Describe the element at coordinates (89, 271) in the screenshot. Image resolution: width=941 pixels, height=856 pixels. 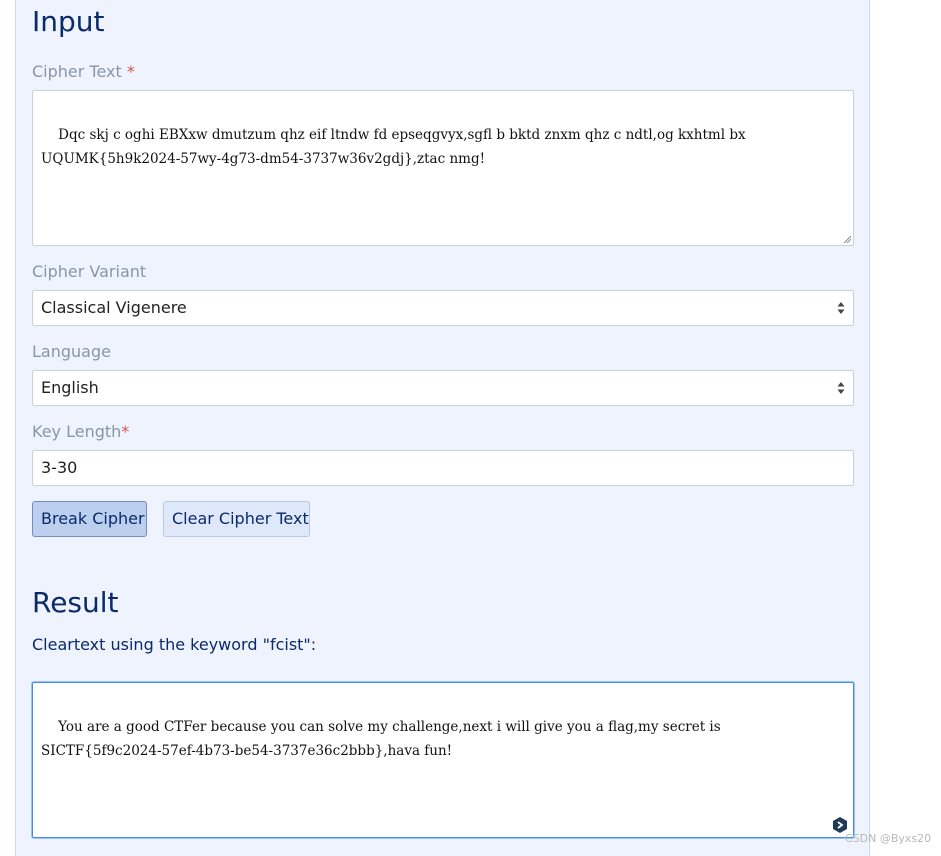
I see `cipher-variant-label: Cipher Variant` at that location.